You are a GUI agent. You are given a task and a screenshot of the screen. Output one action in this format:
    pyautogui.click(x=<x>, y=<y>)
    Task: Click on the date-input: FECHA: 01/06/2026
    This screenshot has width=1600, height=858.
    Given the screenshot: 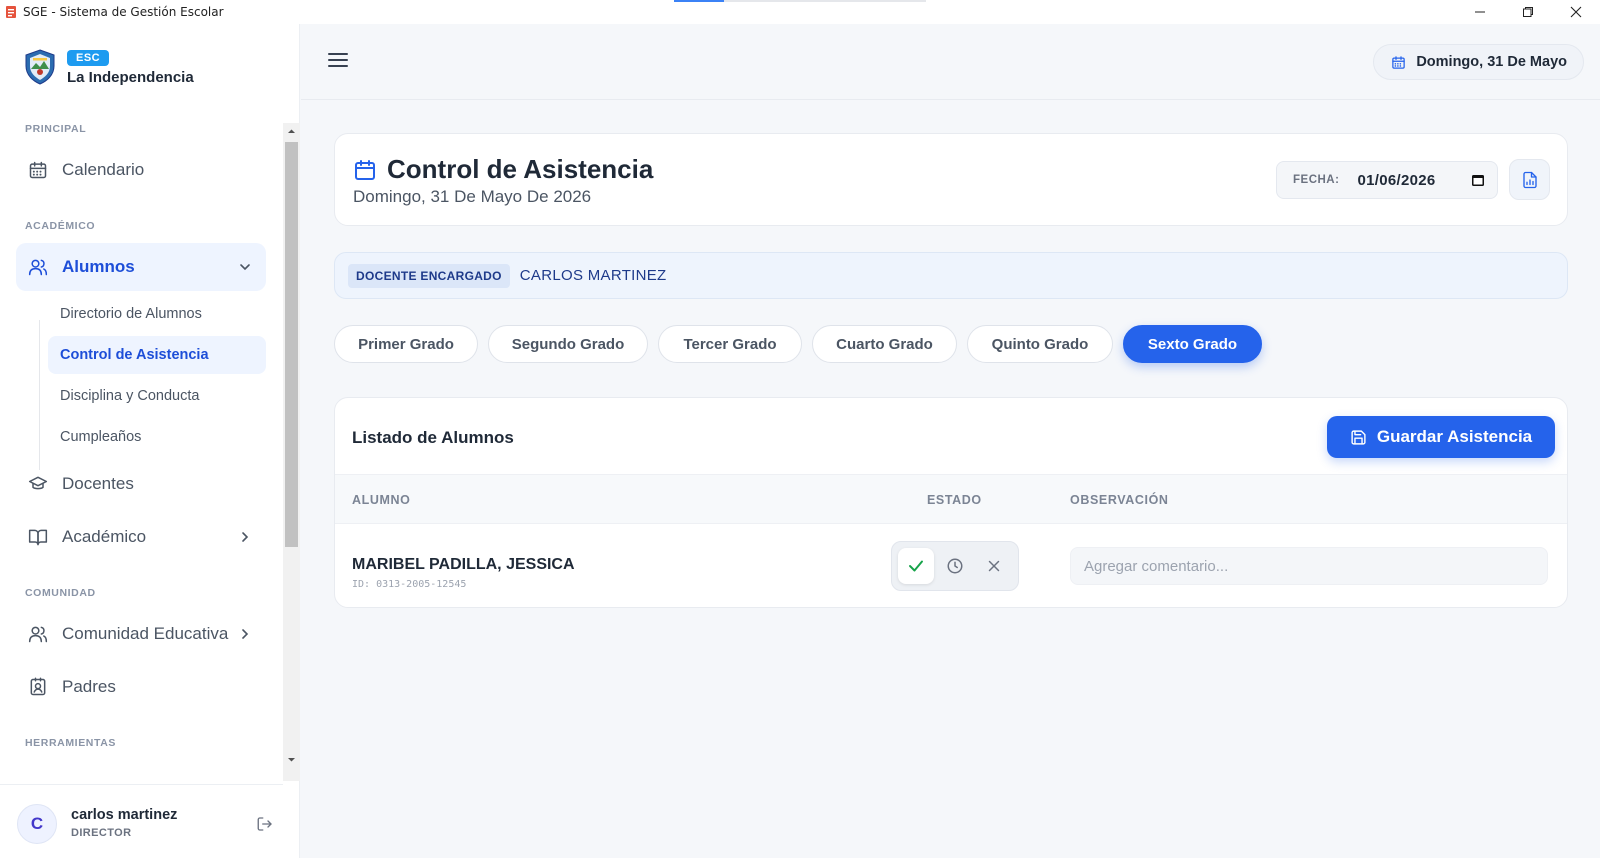 What is the action you would take?
    pyautogui.click(x=1387, y=180)
    